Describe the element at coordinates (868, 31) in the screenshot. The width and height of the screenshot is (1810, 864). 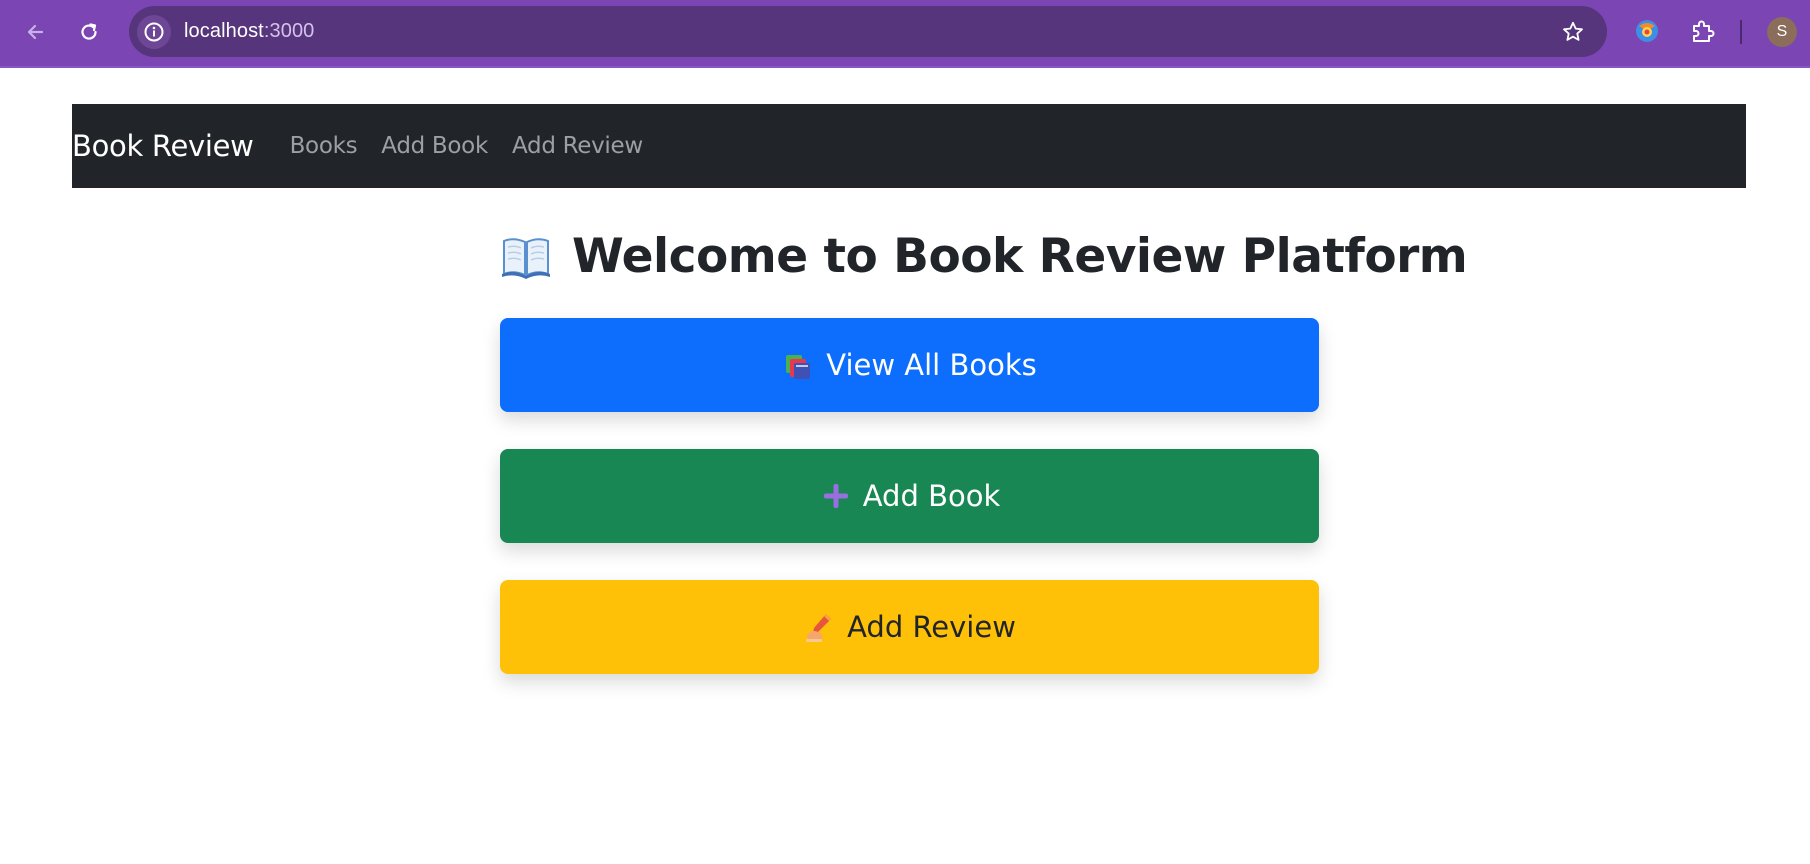
I see `address-bar: localhost:3000` at that location.